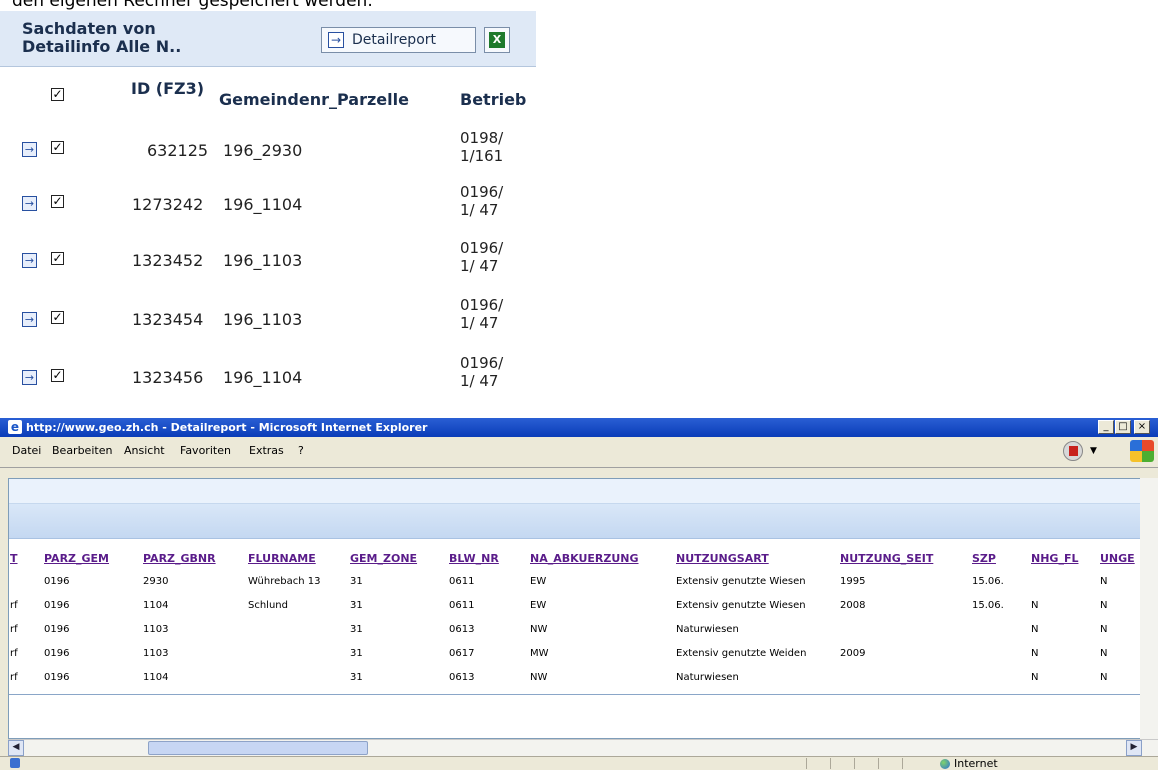 This screenshot has height=770, width=1158. What do you see at coordinates (722, 558) in the screenshot?
I see `col-header-nutzungsart: NUTZUNGSART` at bounding box center [722, 558].